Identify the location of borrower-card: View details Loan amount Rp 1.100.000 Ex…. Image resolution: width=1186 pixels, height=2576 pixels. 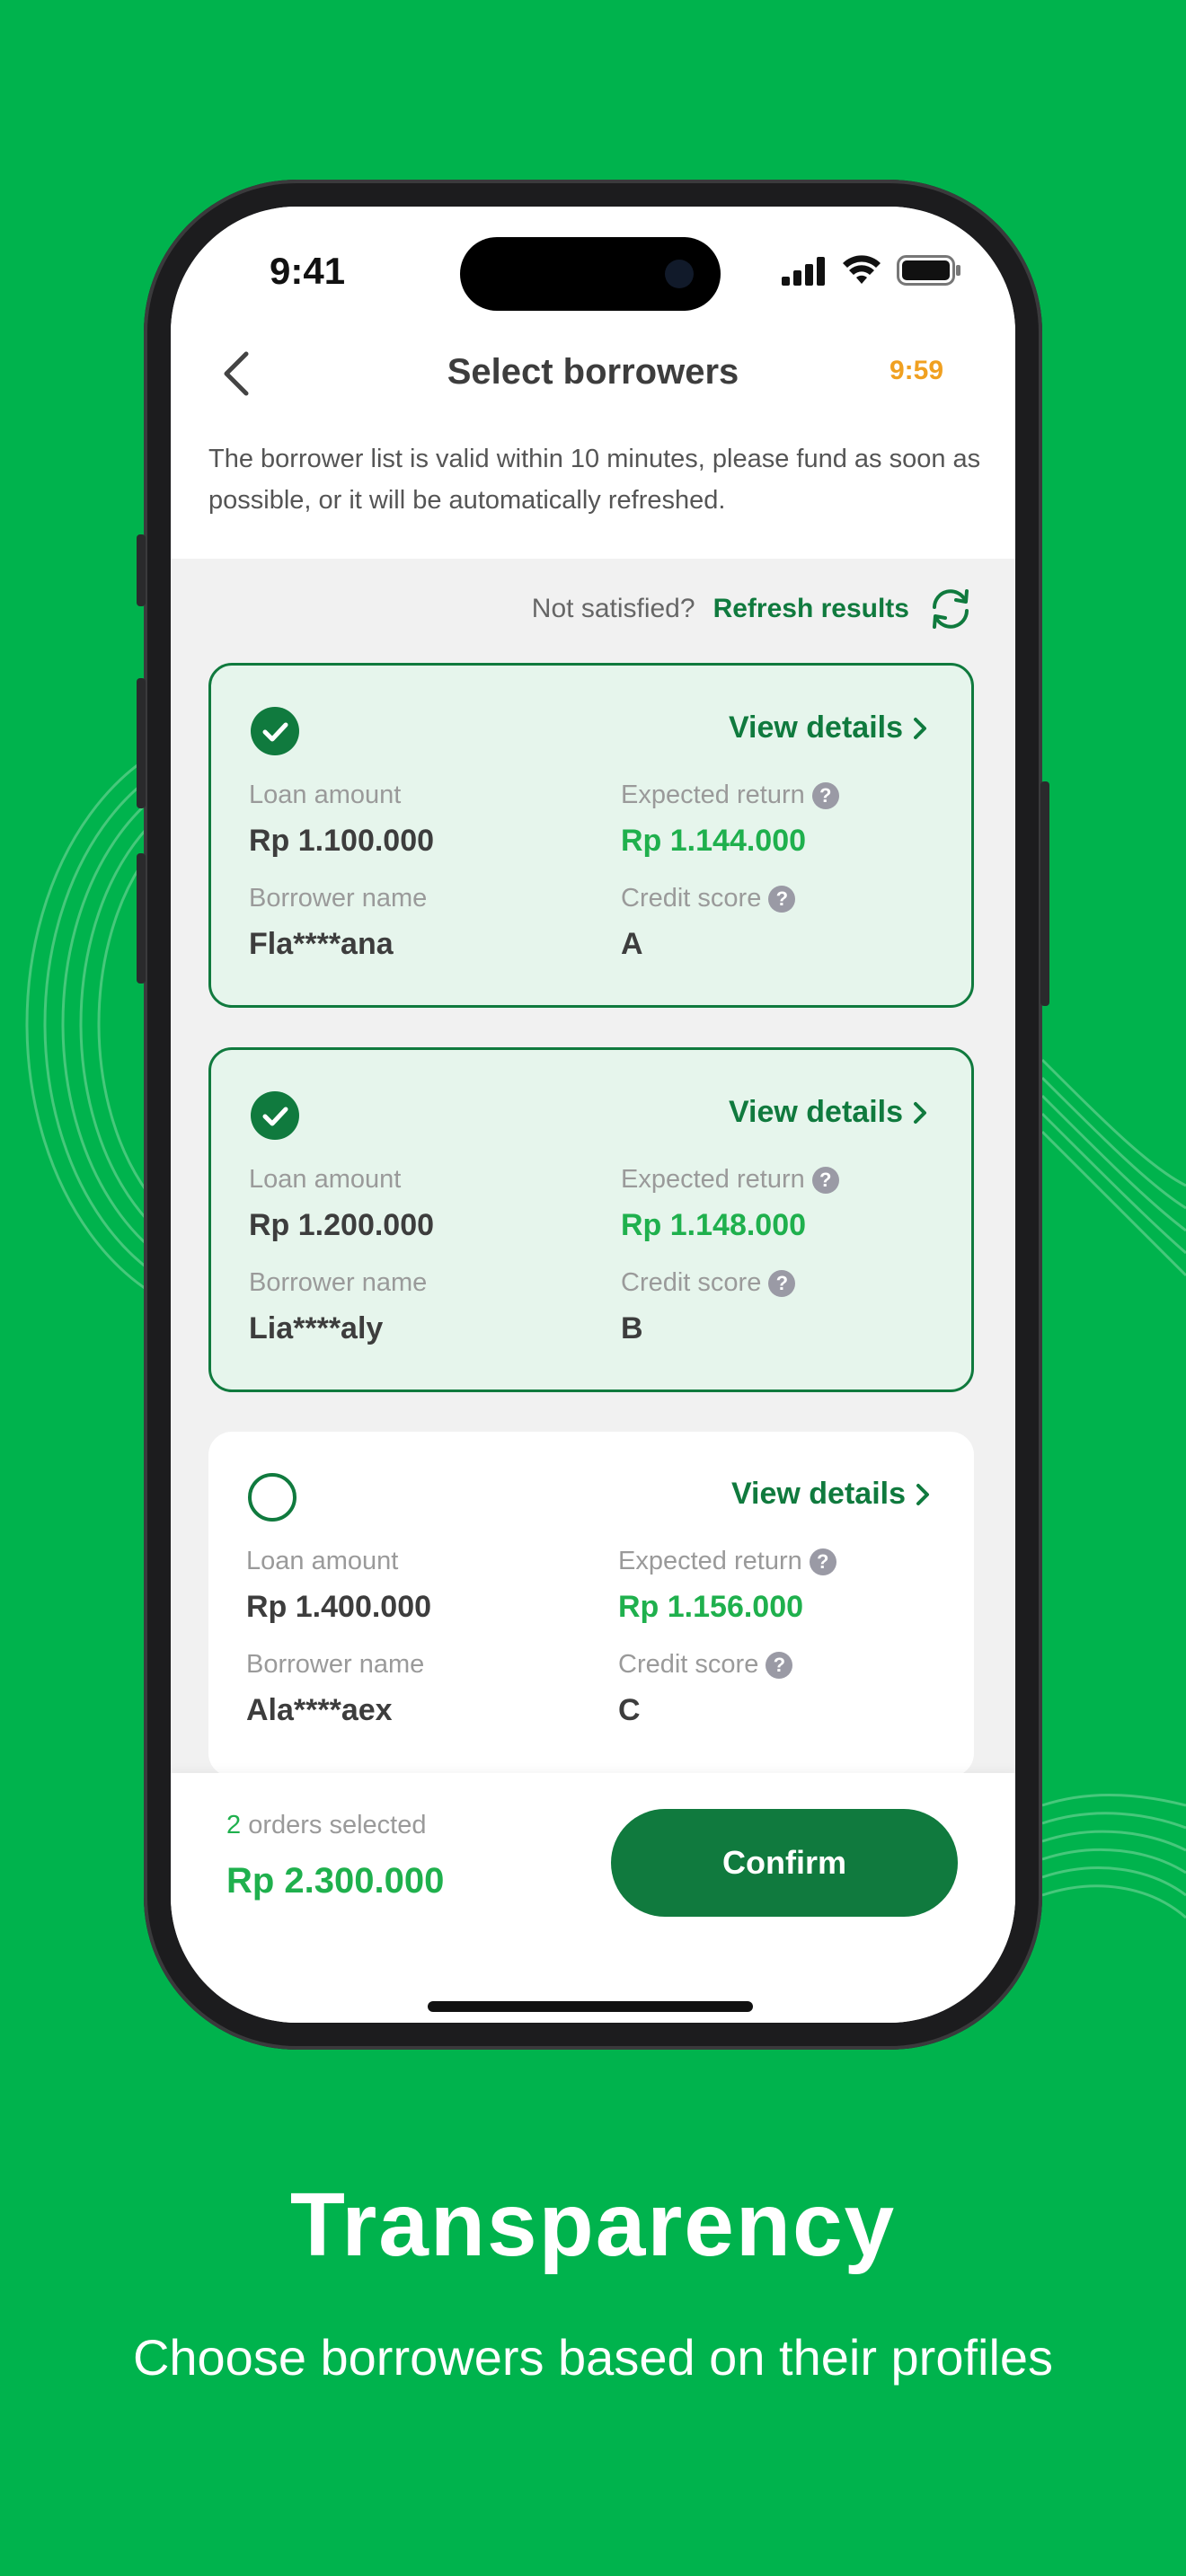
(591, 835).